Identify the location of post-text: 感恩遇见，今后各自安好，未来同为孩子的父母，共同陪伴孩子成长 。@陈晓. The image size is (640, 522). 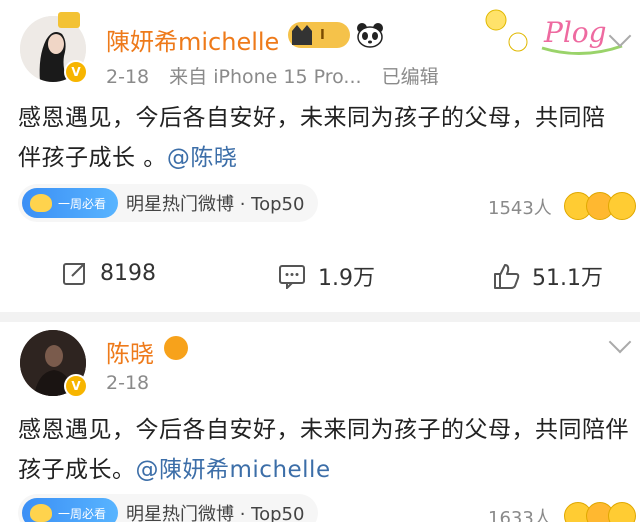
(323, 138).